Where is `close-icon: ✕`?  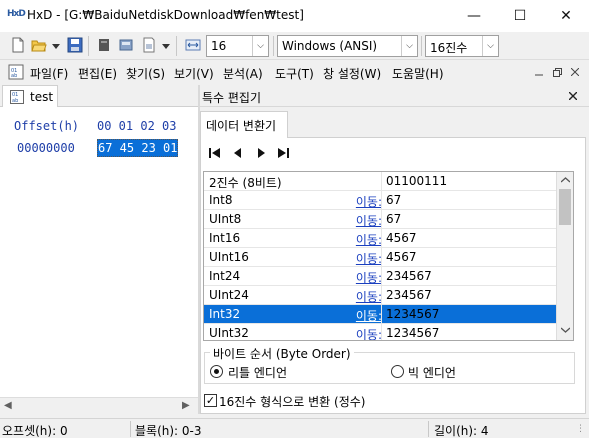
close-icon: ✕ is located at coordinates (566, 16).